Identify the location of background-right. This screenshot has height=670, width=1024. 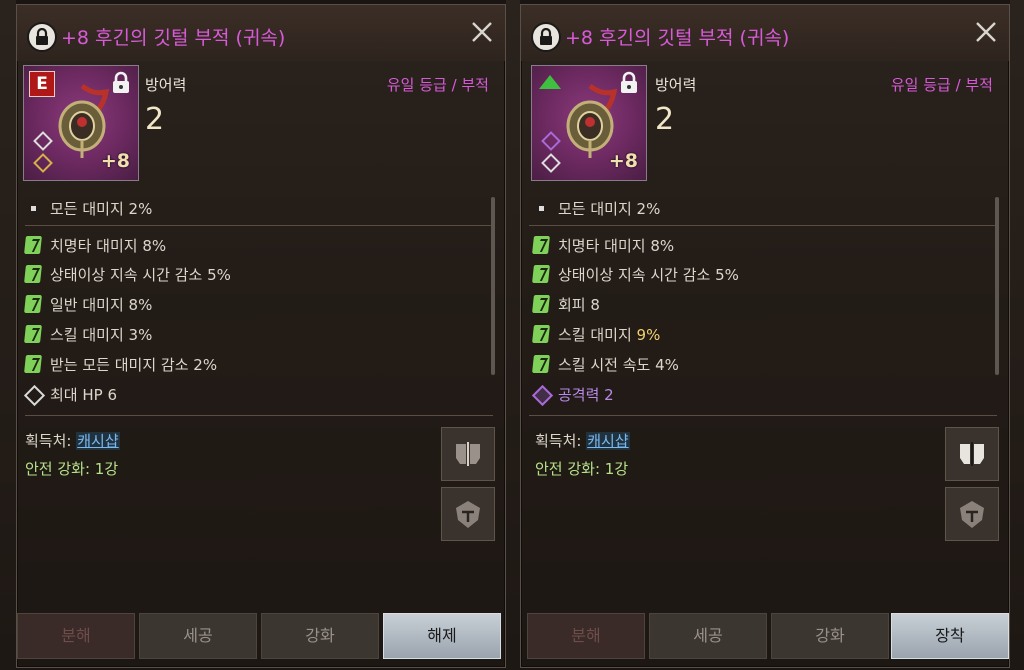
(1017, 335).